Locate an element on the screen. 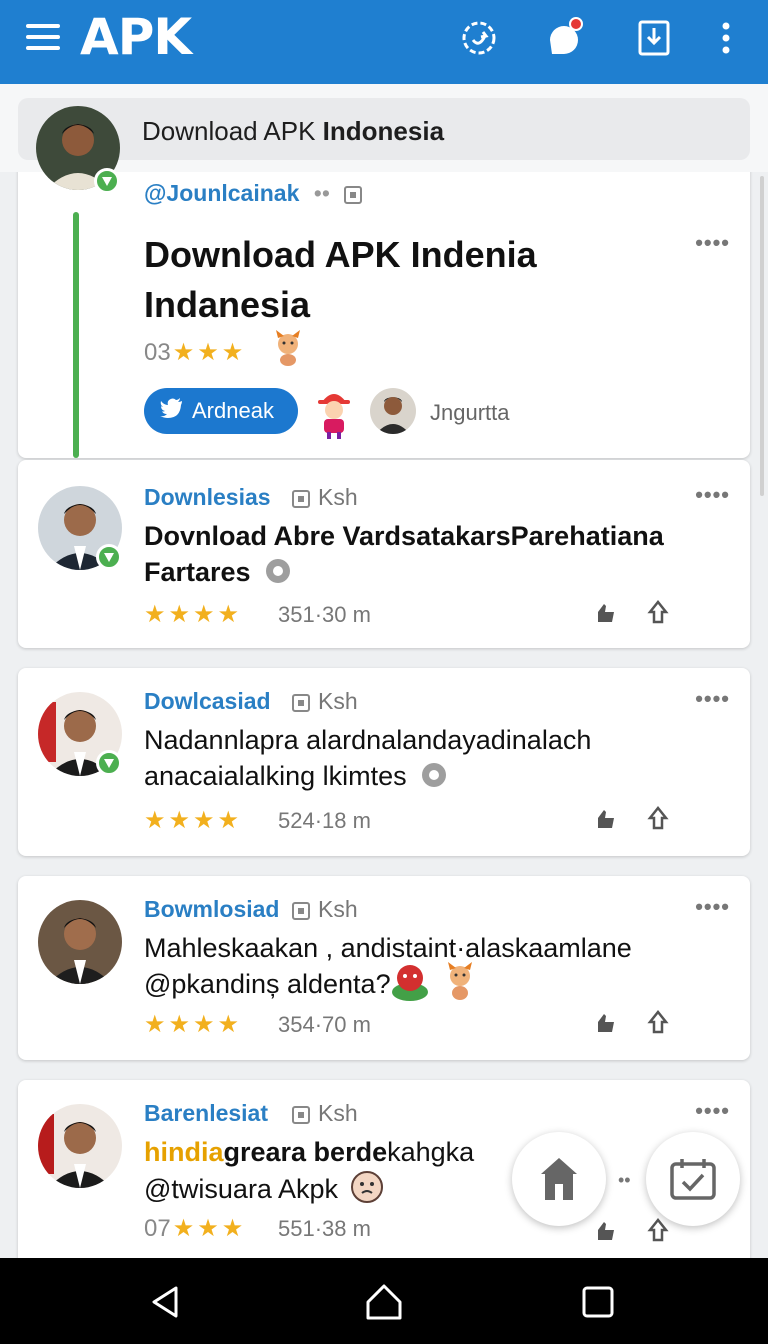  search-bar: Download APK Indonesia is located at coordinates (384, 129).